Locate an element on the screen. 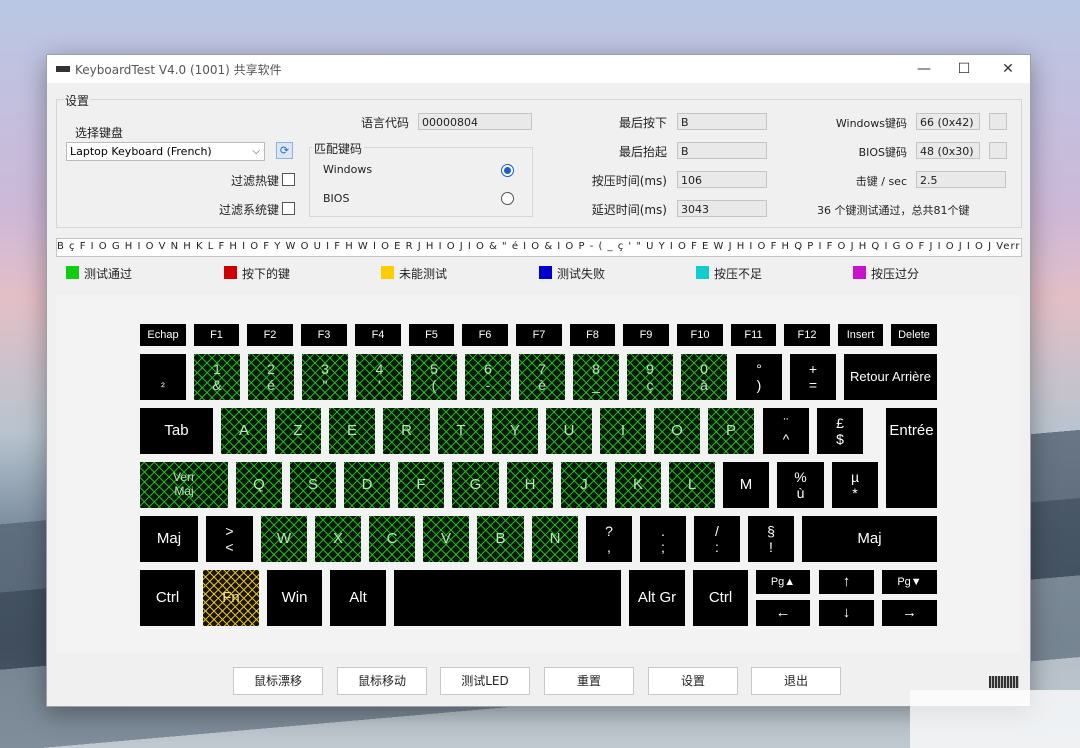 This screenshot has width=1080, height=748. key-3: 3 " is located at coordinates (325, 377).